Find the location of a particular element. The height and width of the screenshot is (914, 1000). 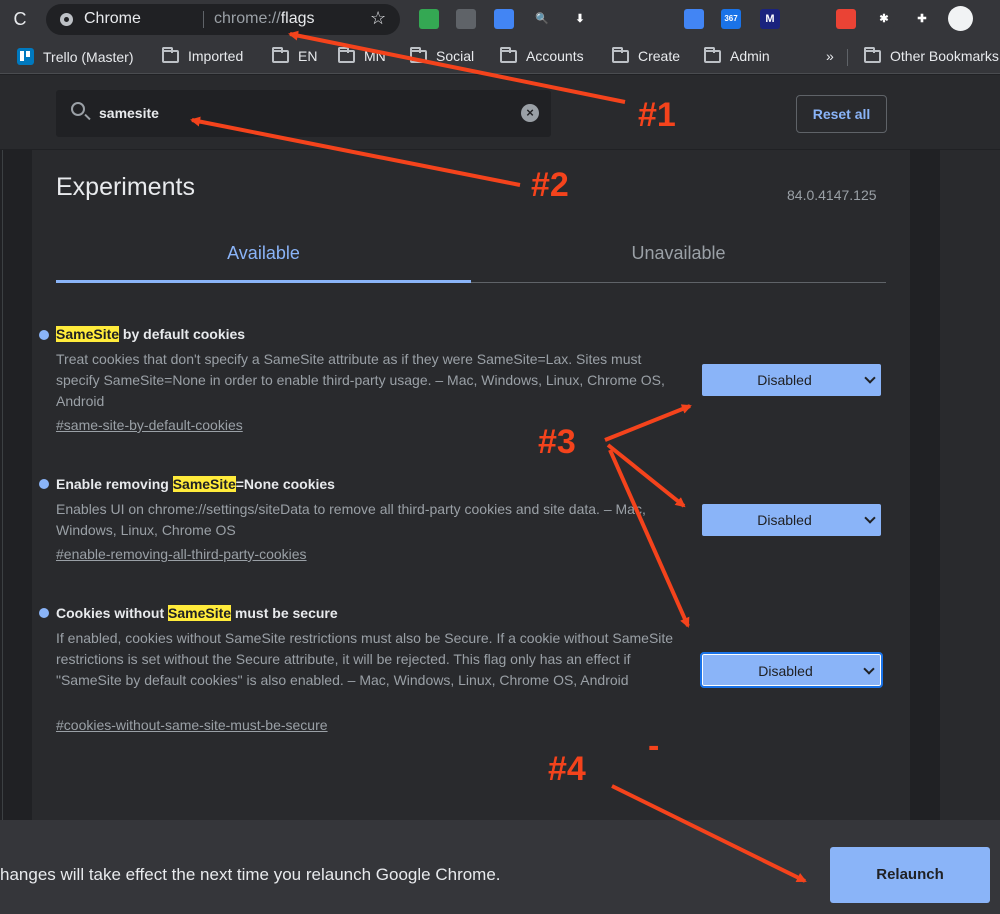

browser-toolbar: C Chrome chrome://flags ☆ 🔍 ⬇ 367 M ✱ ✚ is located at coordinates (500, 20).